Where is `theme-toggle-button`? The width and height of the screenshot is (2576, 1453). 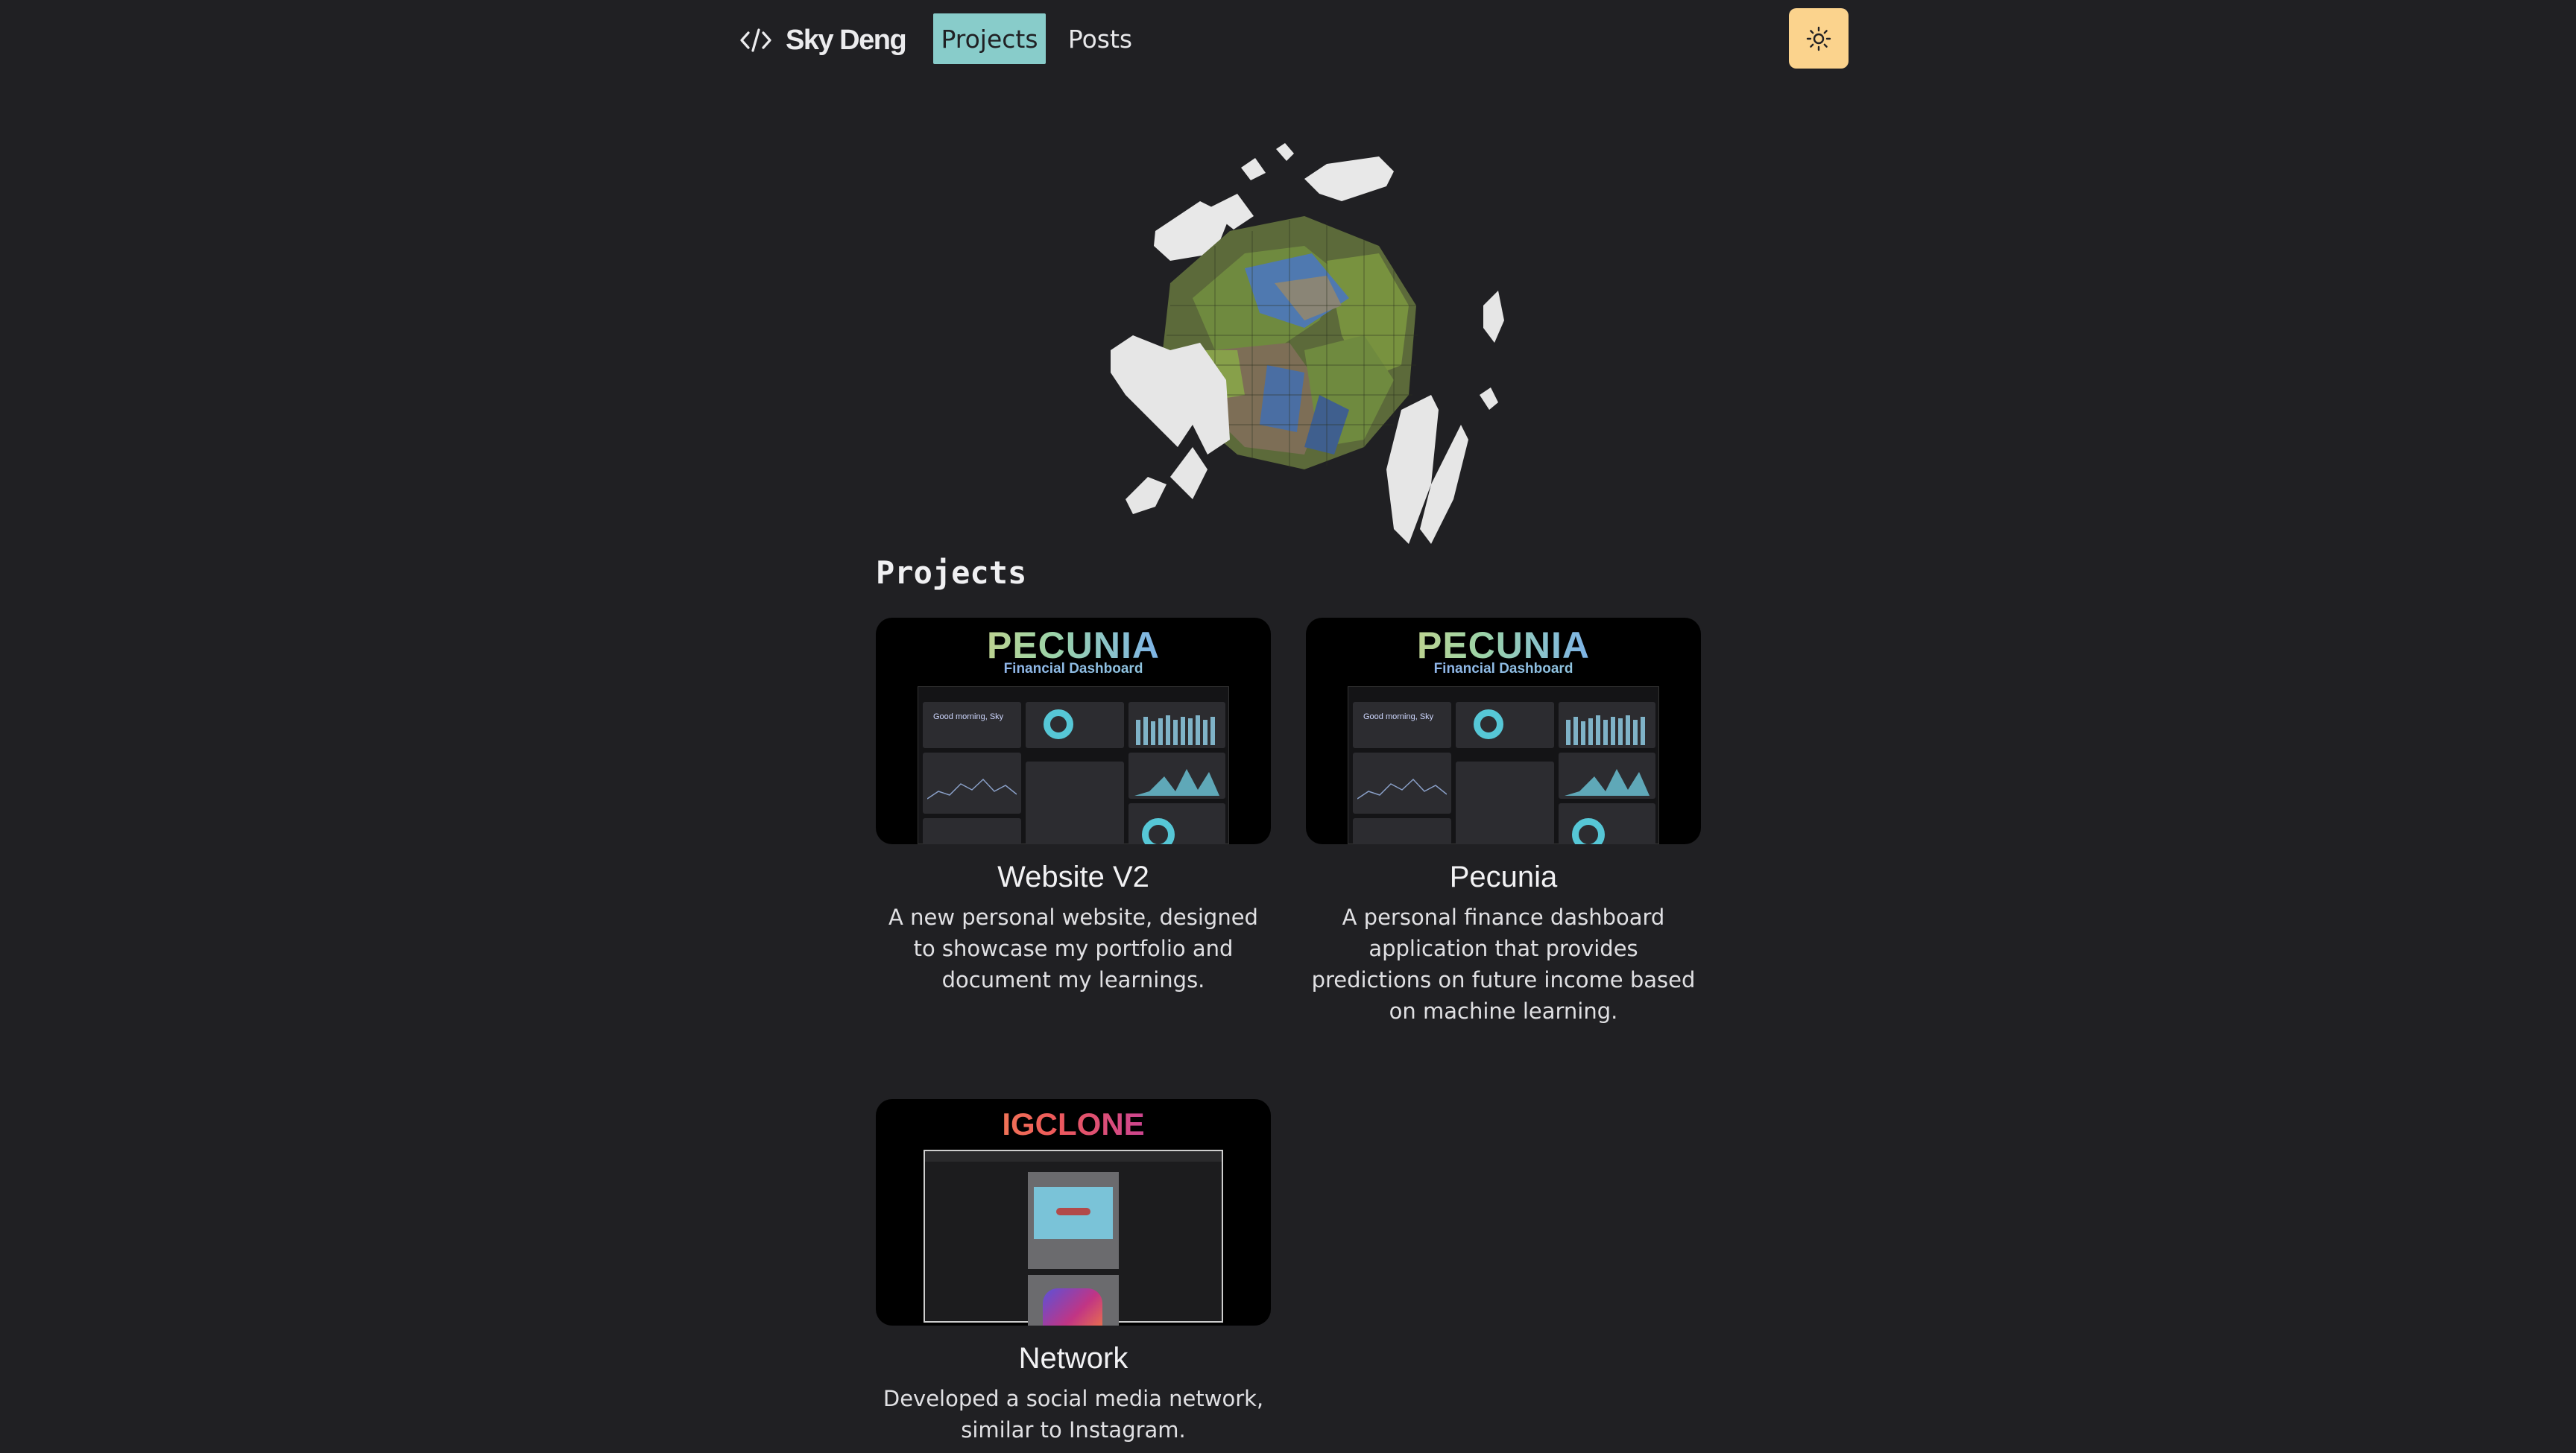
theme-toggle-button is located at coordinates (1819, 38).